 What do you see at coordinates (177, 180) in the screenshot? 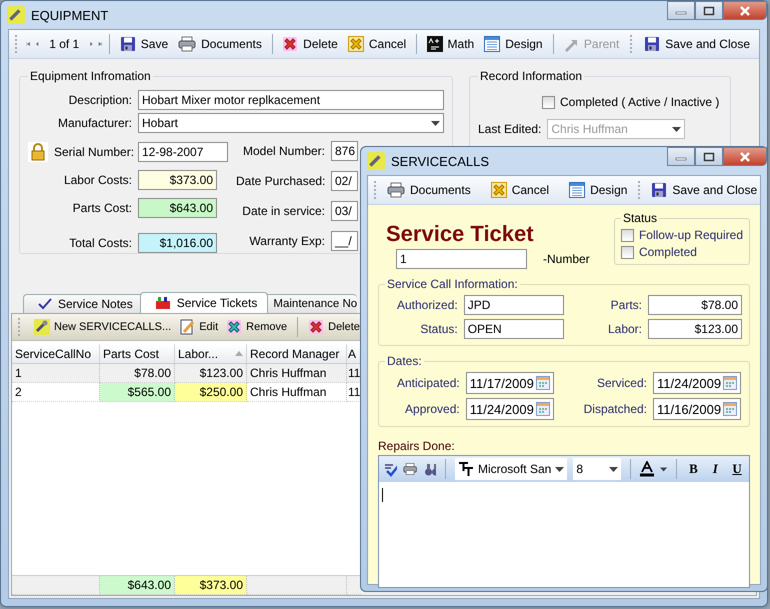
I see `text-field: $373.00` at bounding box center [177, 180].